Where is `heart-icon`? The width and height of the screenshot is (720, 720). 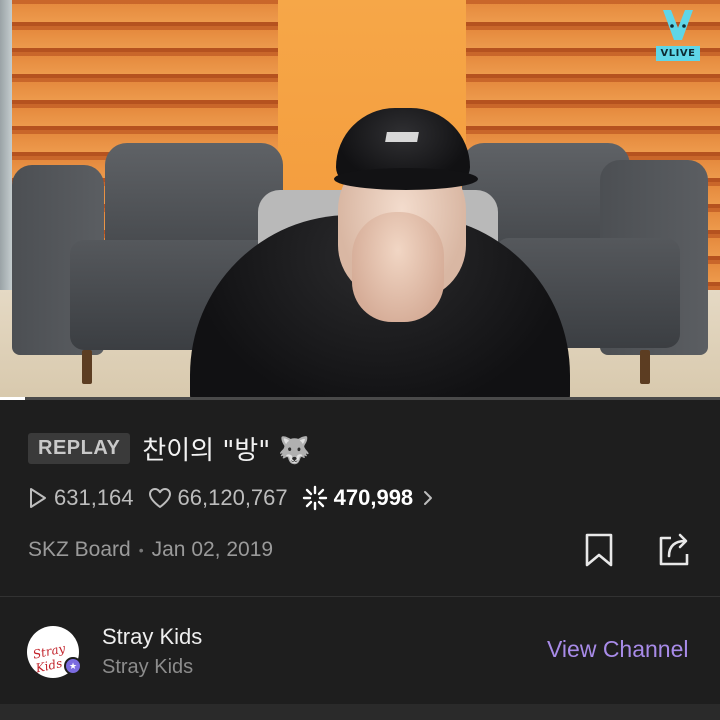 heart-icon is located at coordinates (159, 498).